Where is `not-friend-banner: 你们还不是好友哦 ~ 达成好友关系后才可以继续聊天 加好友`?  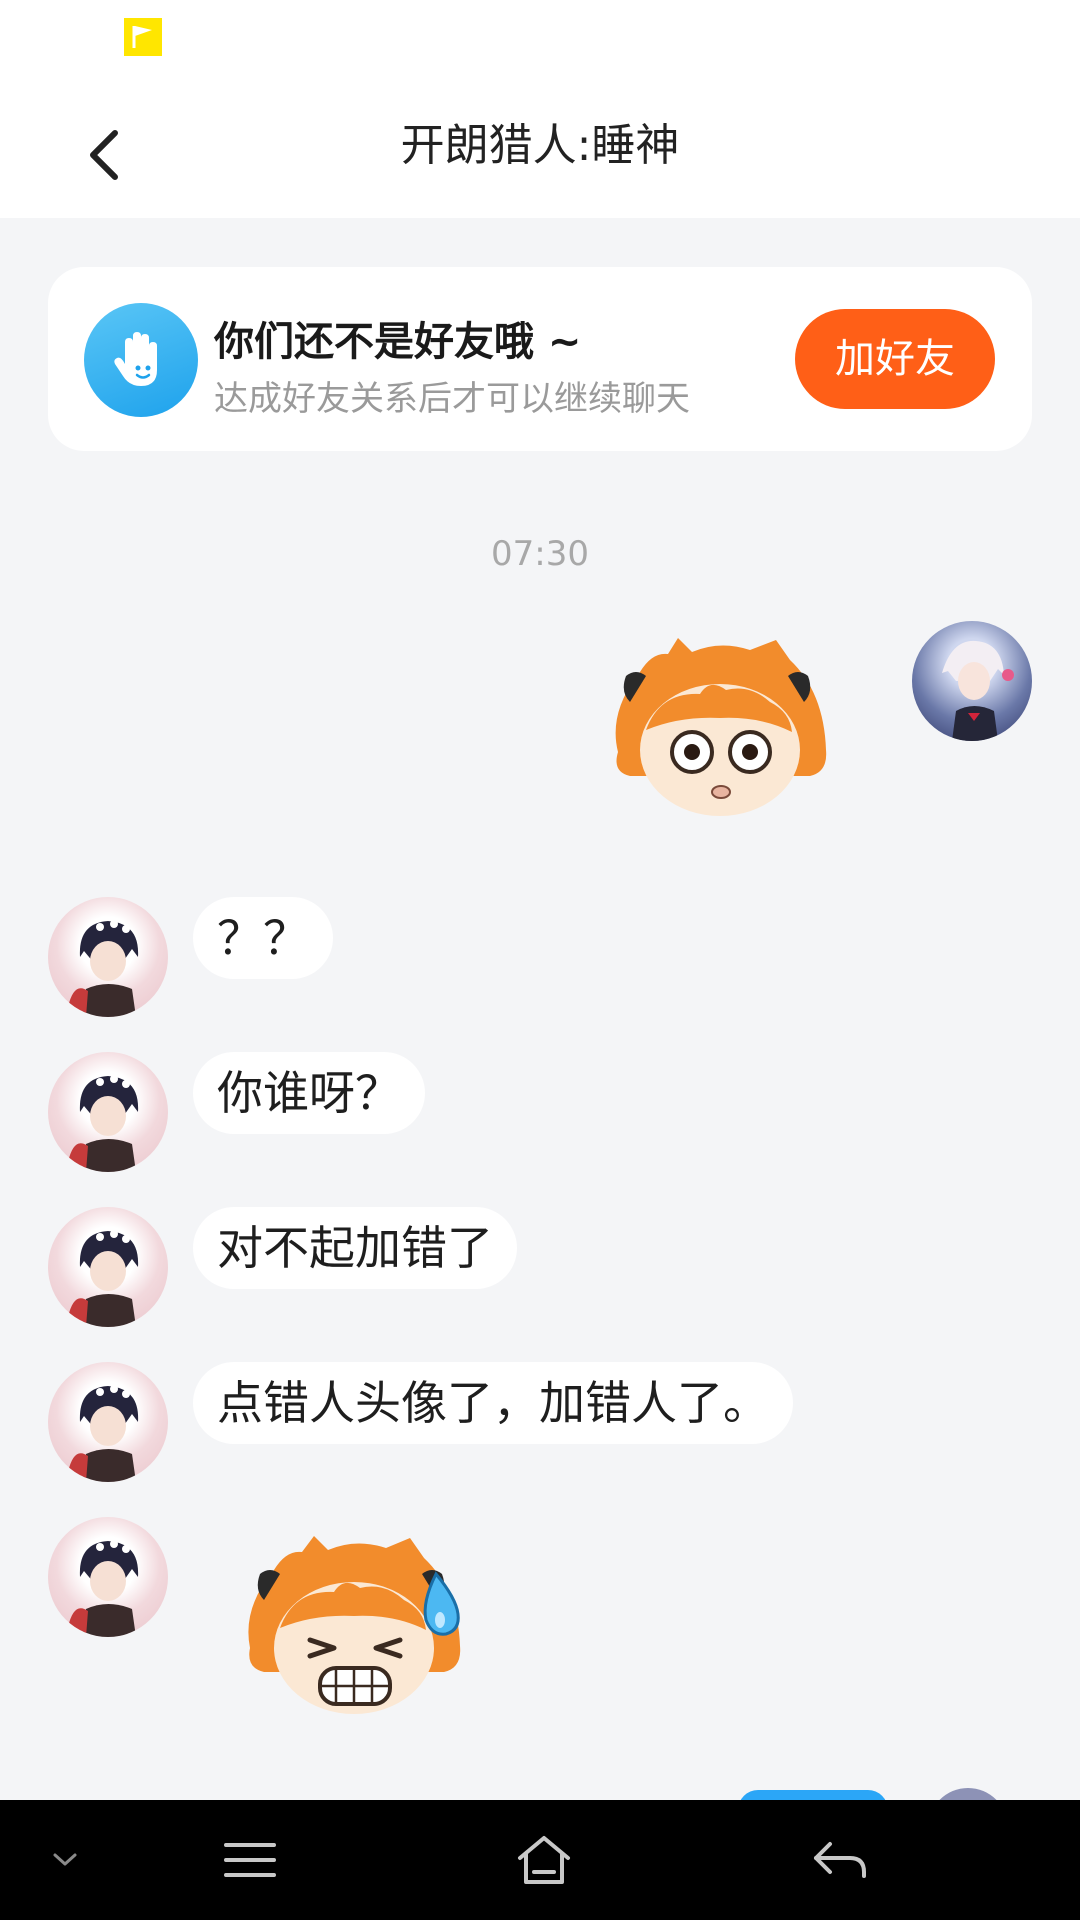
not-friend-banner: 你们还不是好友哦 ~ 达成好友关系后才可以继续聊天 加好友 is located at coordinates (540, 359).